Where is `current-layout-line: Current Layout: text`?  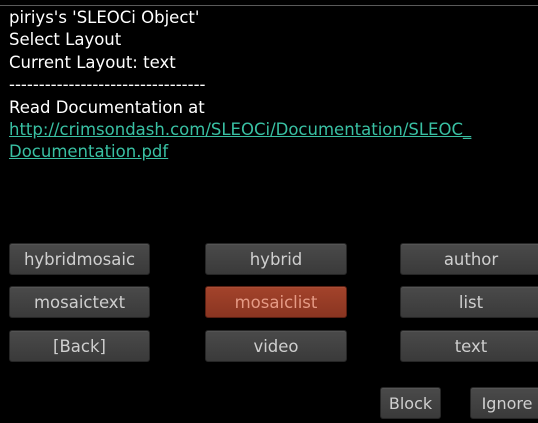
current-layout-line: Current Layout: text is located at coordinates (92, 62).